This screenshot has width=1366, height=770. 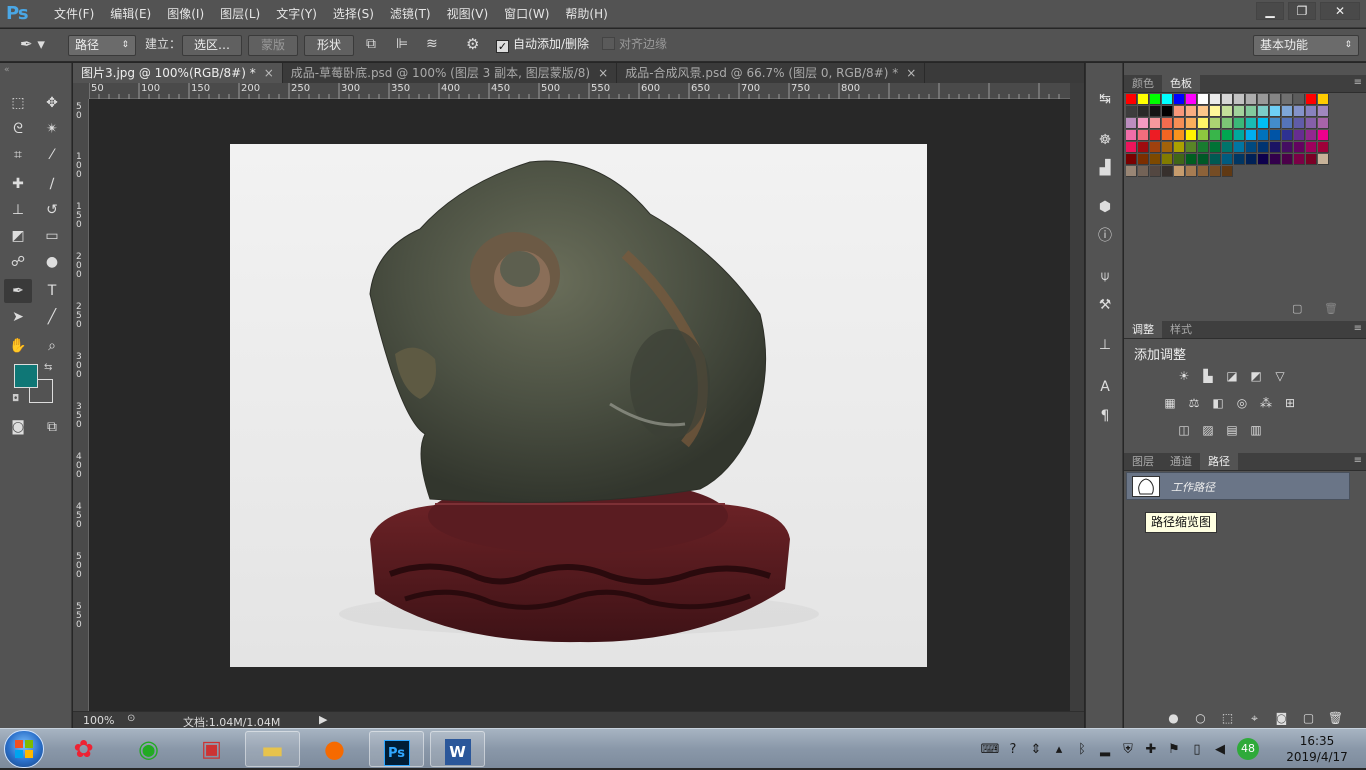 What do you see at coordinates (1105, 140) in the screenshot?
I see `navigator-icon: ☸` at bounding box center [1105, 140].